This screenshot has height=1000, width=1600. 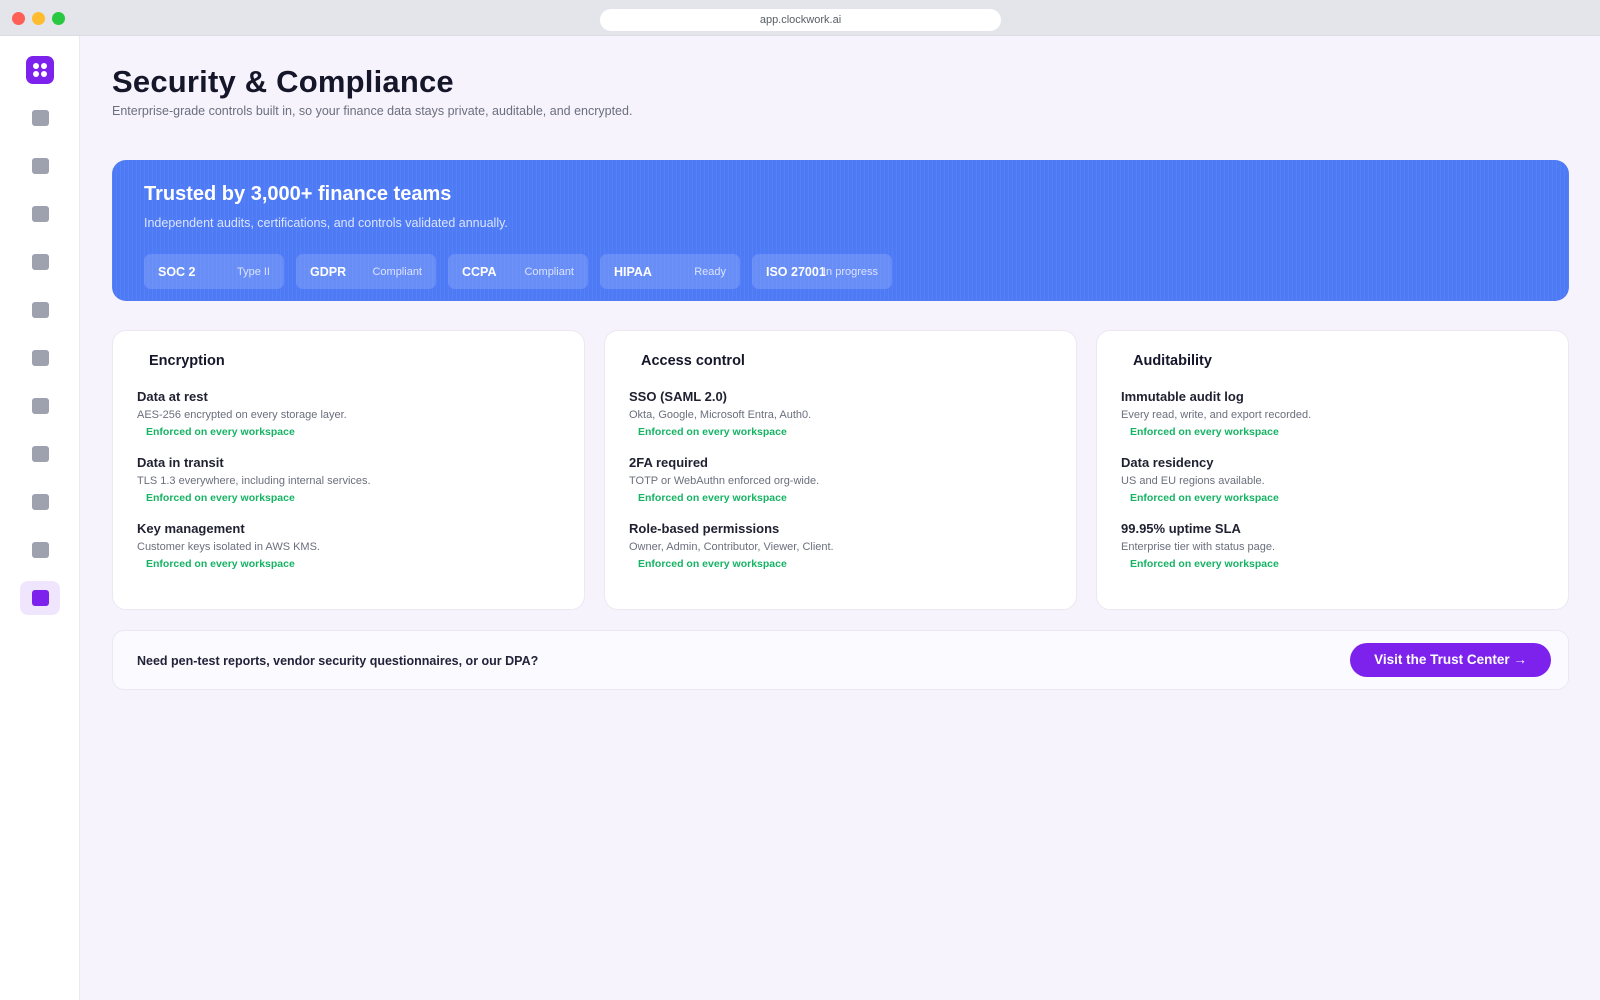 What do you see at coordinates (1182, 396) in the screenshot?
I see `feature-title: Immutable audit log` at bounding box center [1182, 396].